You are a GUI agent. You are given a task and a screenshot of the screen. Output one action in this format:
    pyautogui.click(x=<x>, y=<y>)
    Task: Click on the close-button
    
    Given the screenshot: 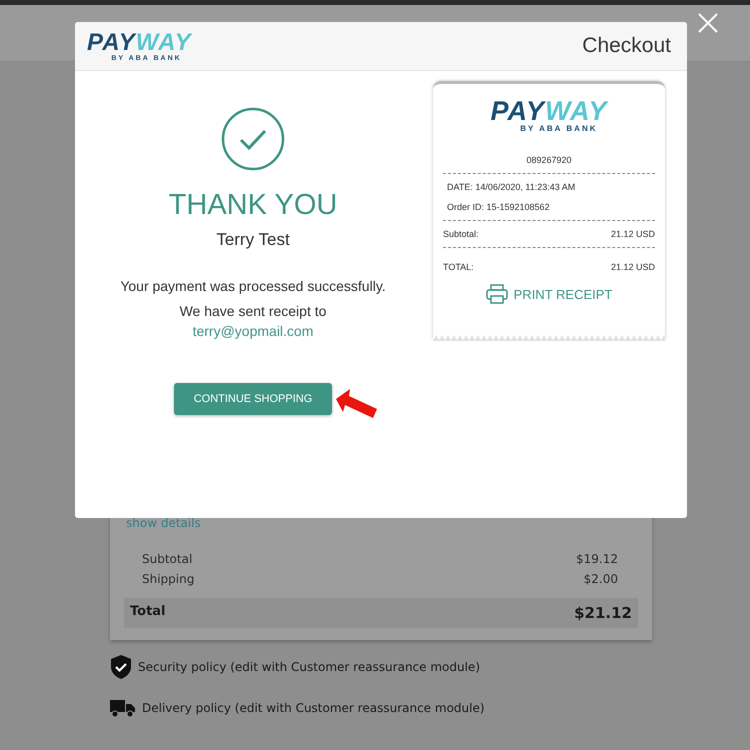 What is the action you would take?
    pyautogui.click(x=708, y=23)
    